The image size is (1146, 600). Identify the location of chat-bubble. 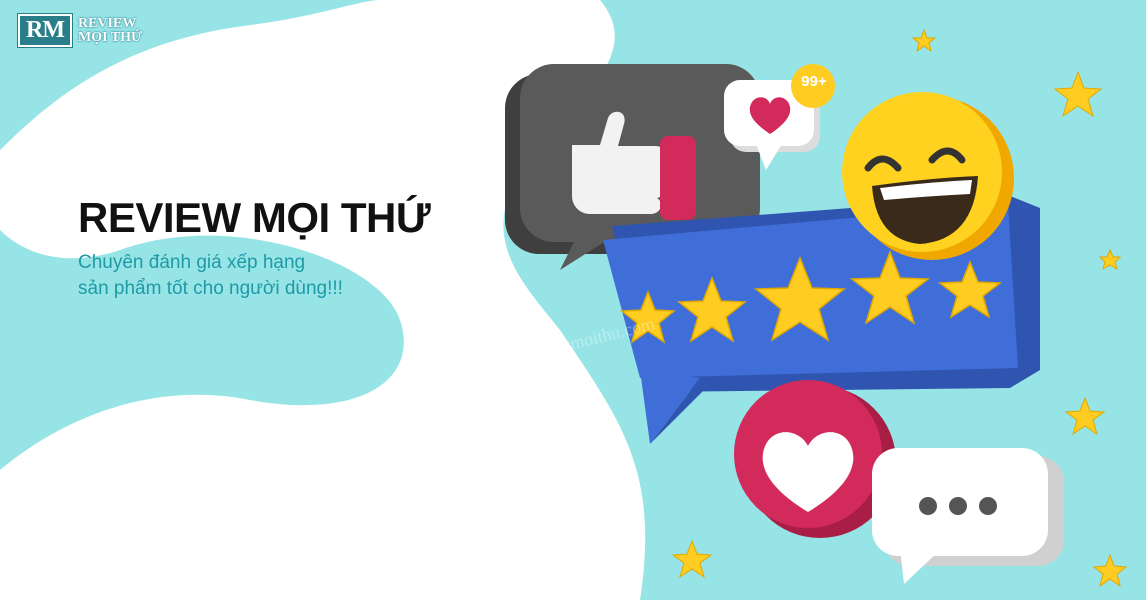
(968, 516).